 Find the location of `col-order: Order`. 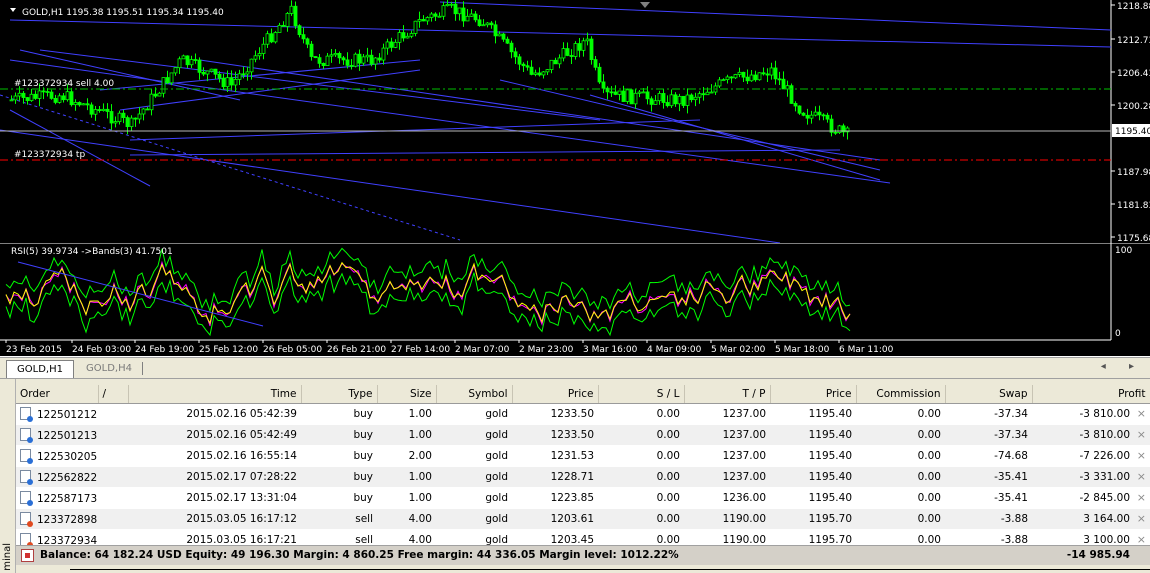

col-order: Order is located at coordinates (57, 394).